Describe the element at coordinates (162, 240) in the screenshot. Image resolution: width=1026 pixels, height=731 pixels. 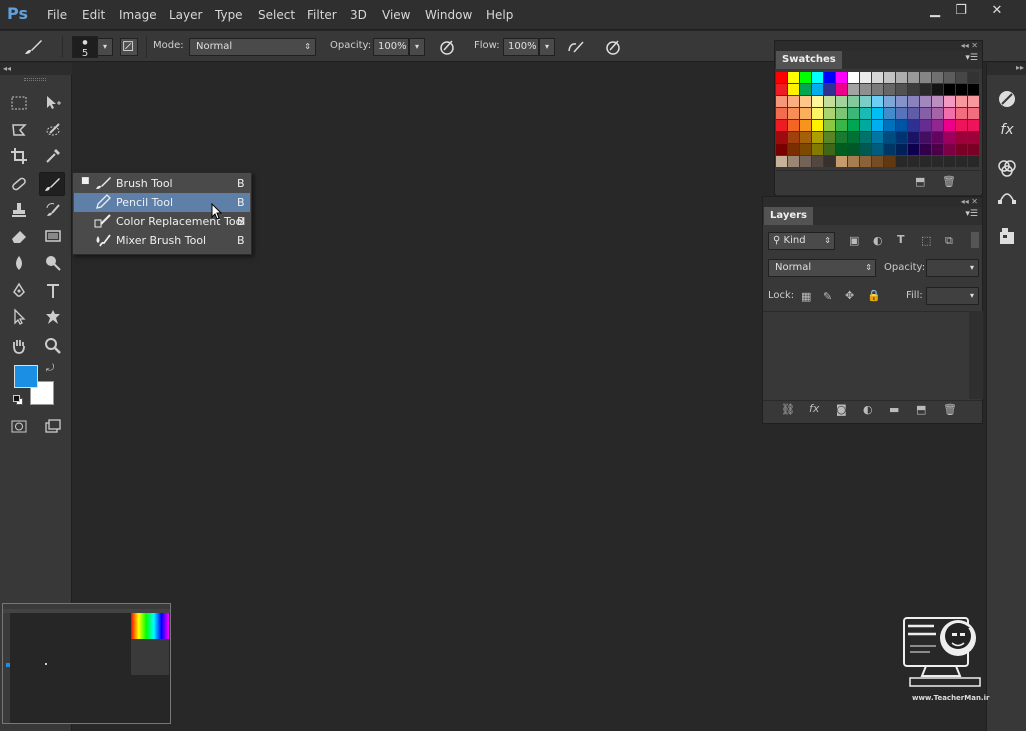
I see `flyout-item-mixer-brush-tool: Mixer Brush Tool B` at that location.